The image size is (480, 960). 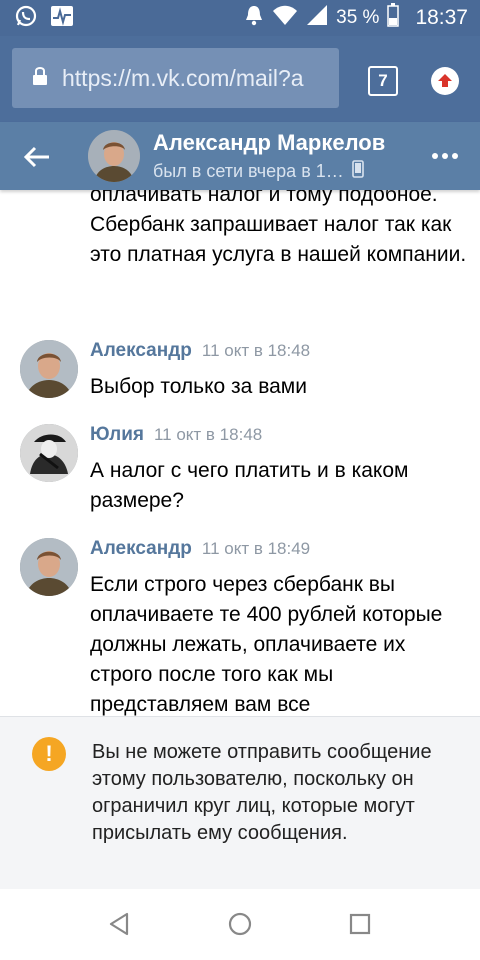 What do you see at coordinates (198, 386) in the screenshot?
I see `message-text: Выбор только за вами` at bounding box center [198, 386].